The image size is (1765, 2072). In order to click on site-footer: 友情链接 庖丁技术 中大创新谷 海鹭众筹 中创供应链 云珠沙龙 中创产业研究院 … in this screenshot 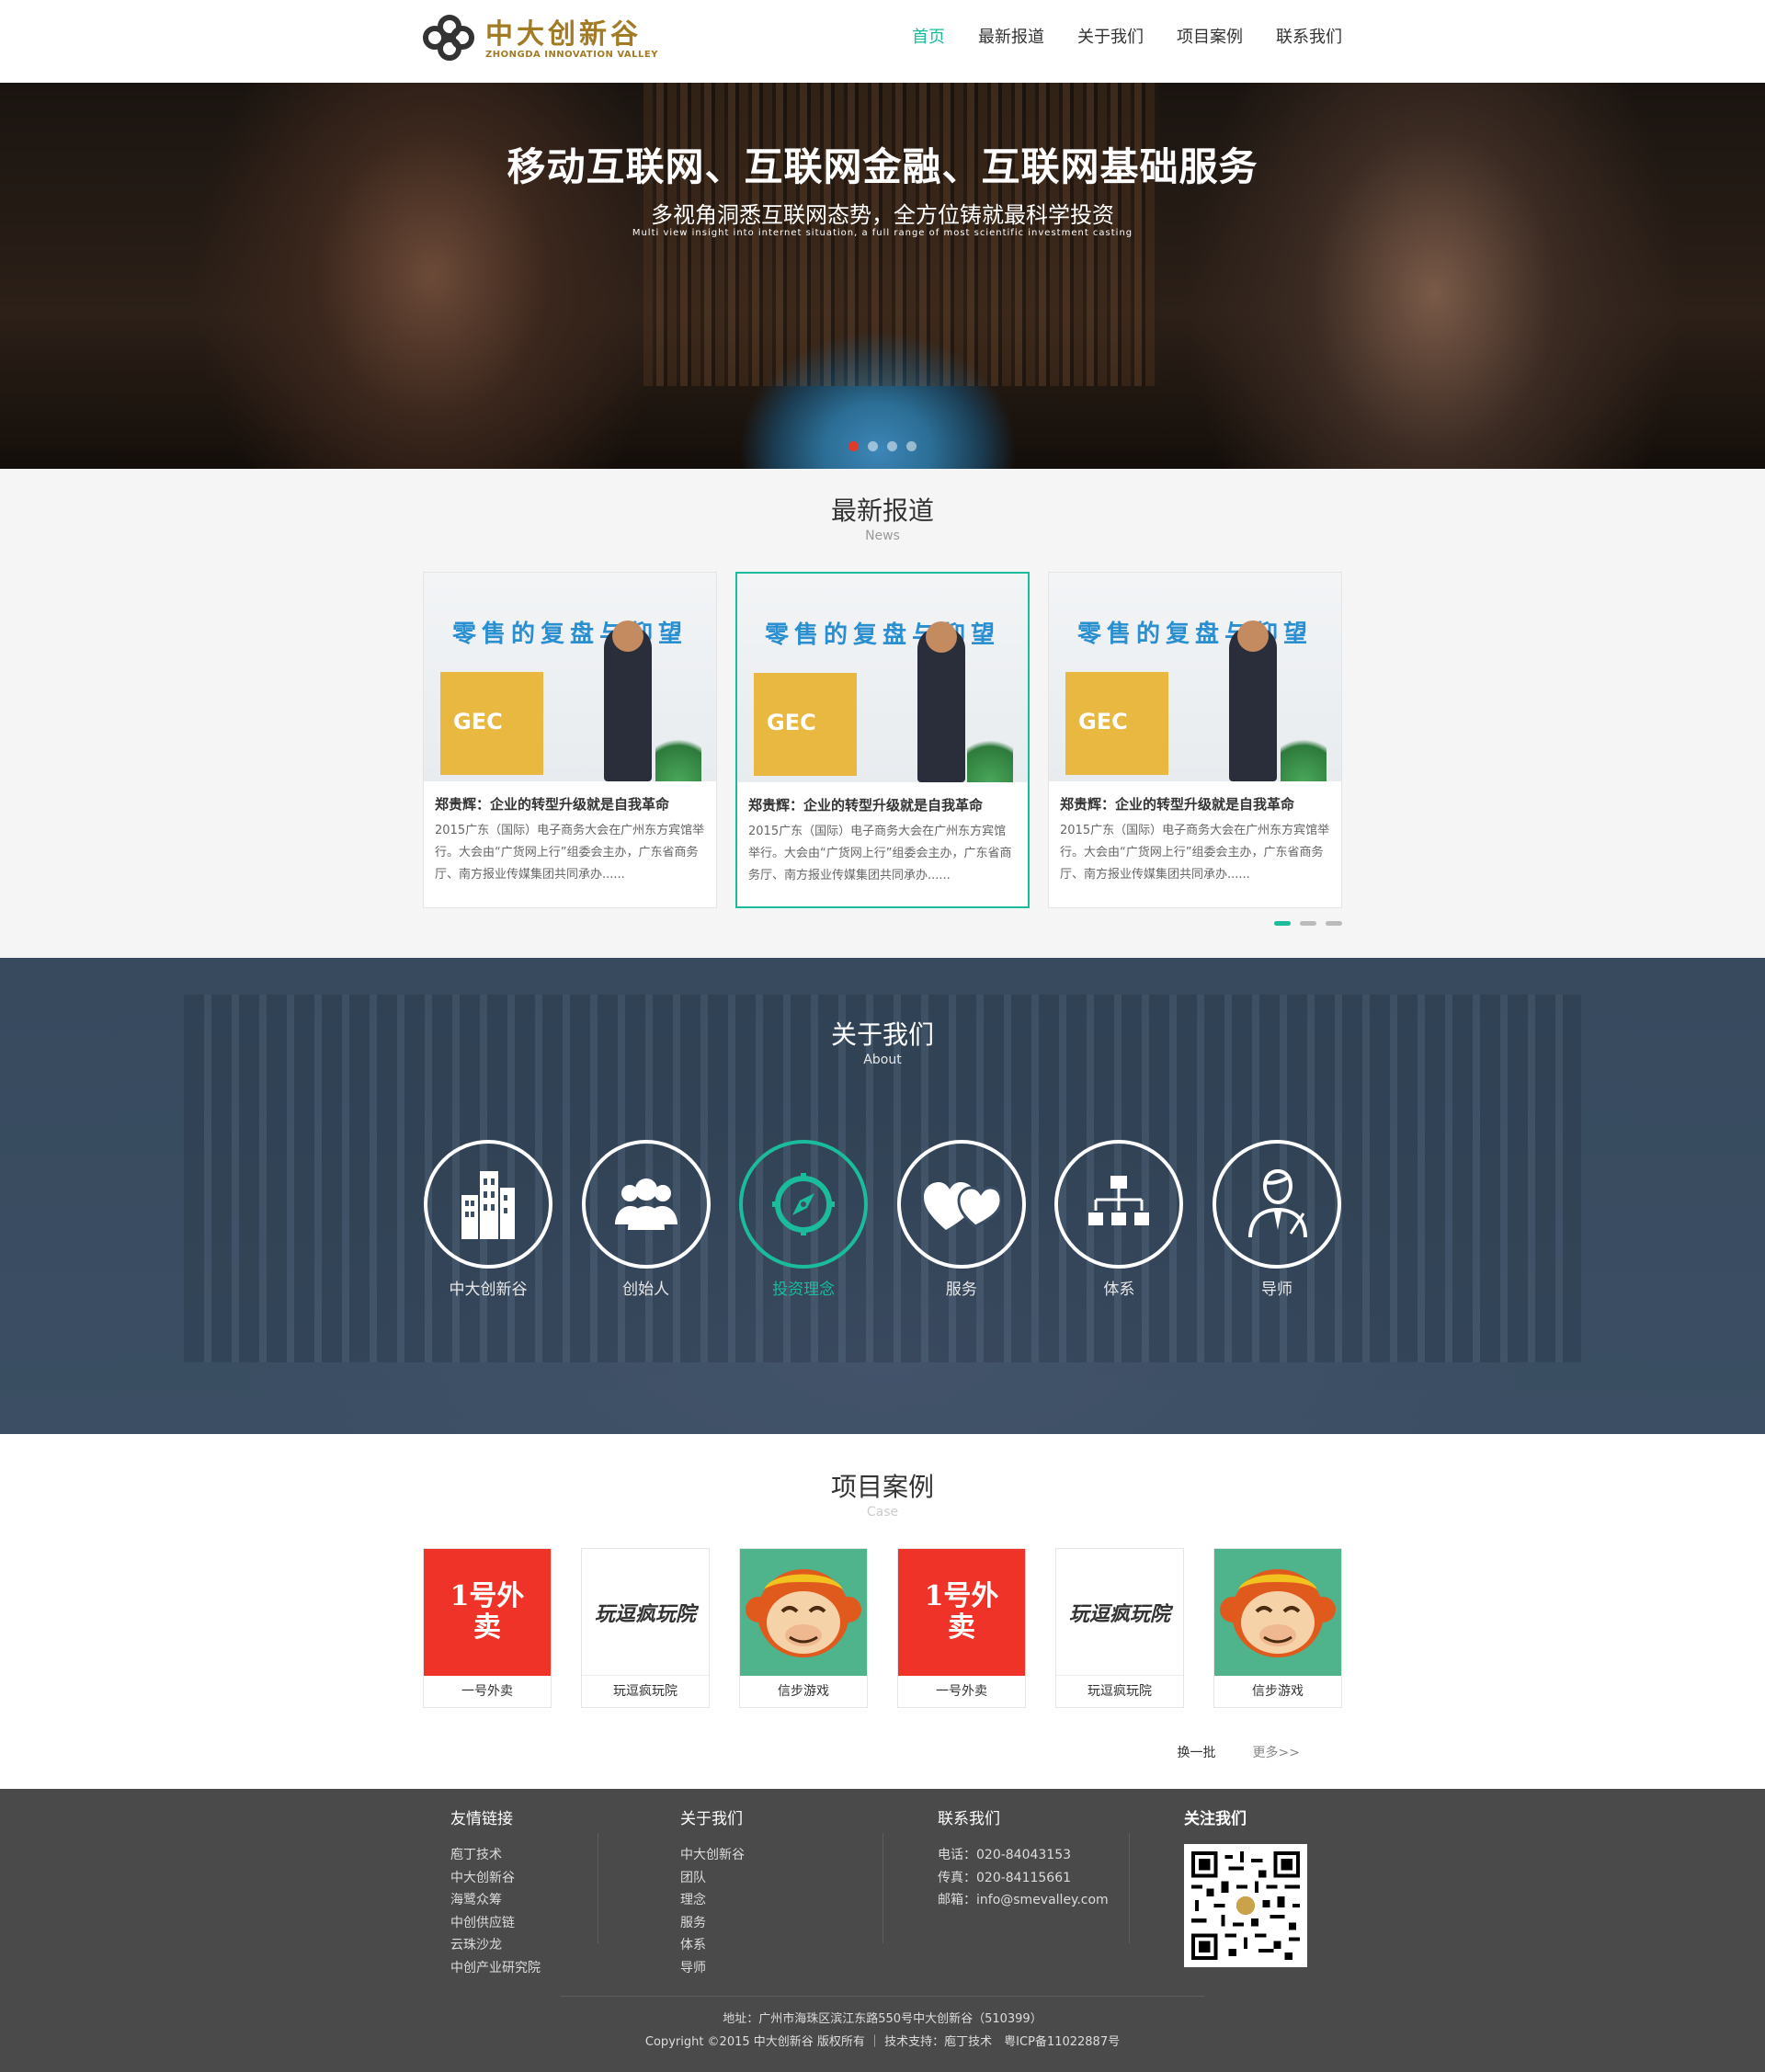, I will do `click(883, 1931)`.